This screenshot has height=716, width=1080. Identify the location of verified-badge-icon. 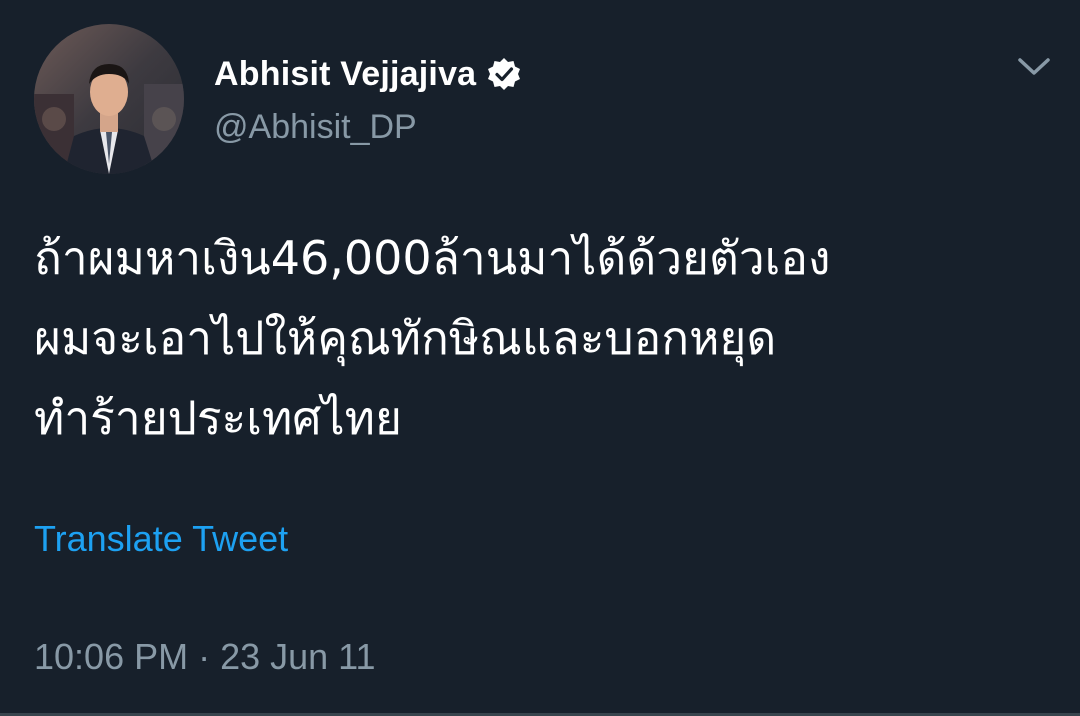
(504, 74).